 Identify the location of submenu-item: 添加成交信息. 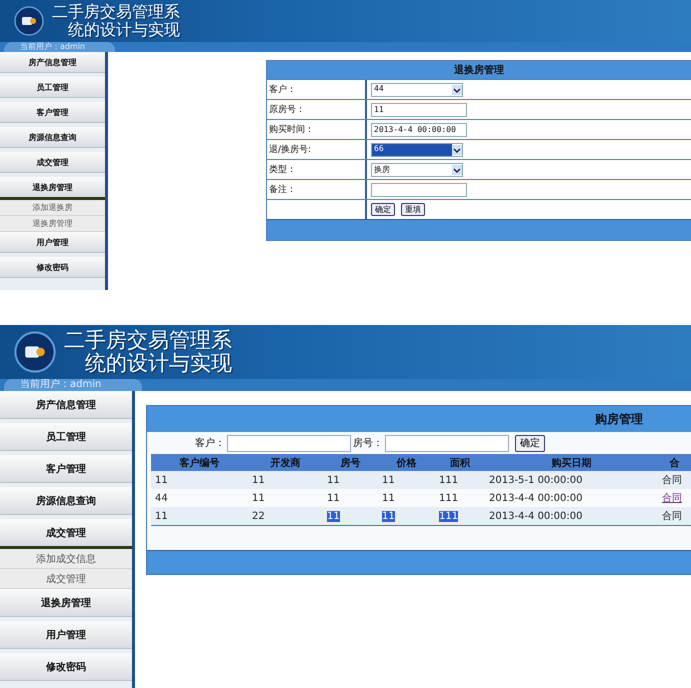
(66, 559).